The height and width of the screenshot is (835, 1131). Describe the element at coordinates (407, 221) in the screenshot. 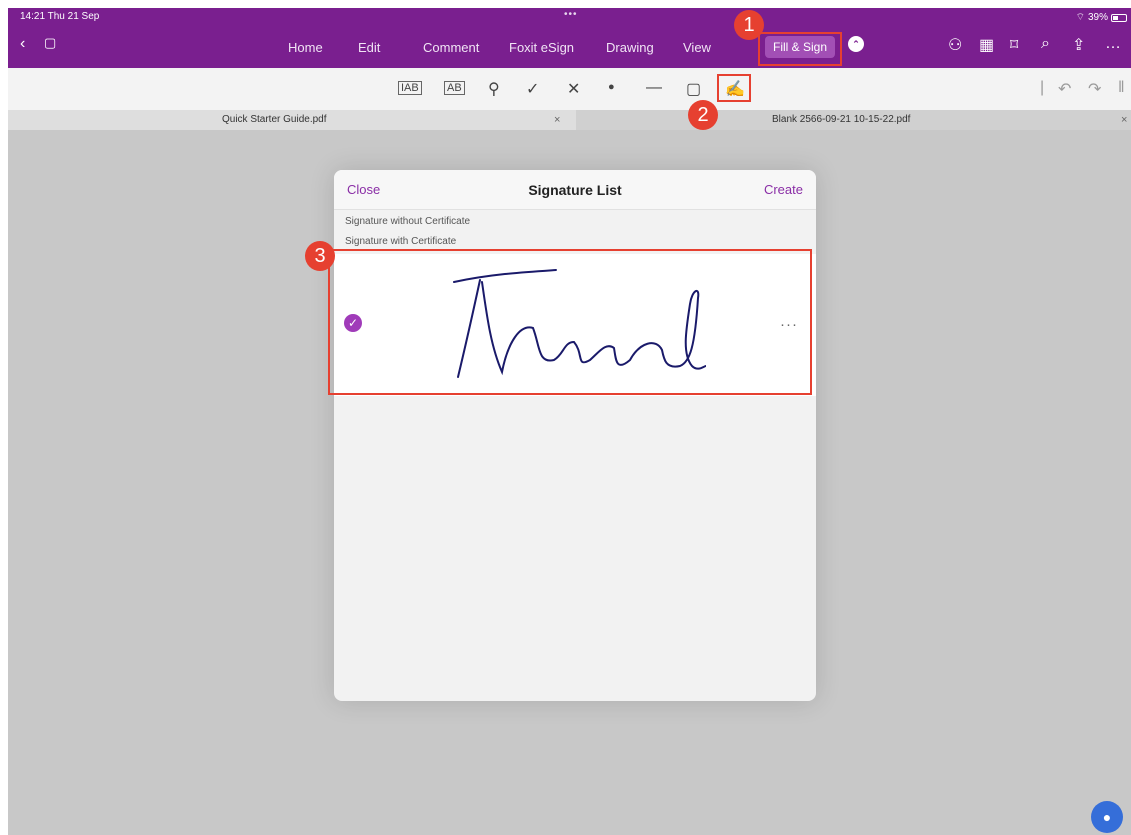

I see `section-without-certificate: Signature without Certificate` at that location.